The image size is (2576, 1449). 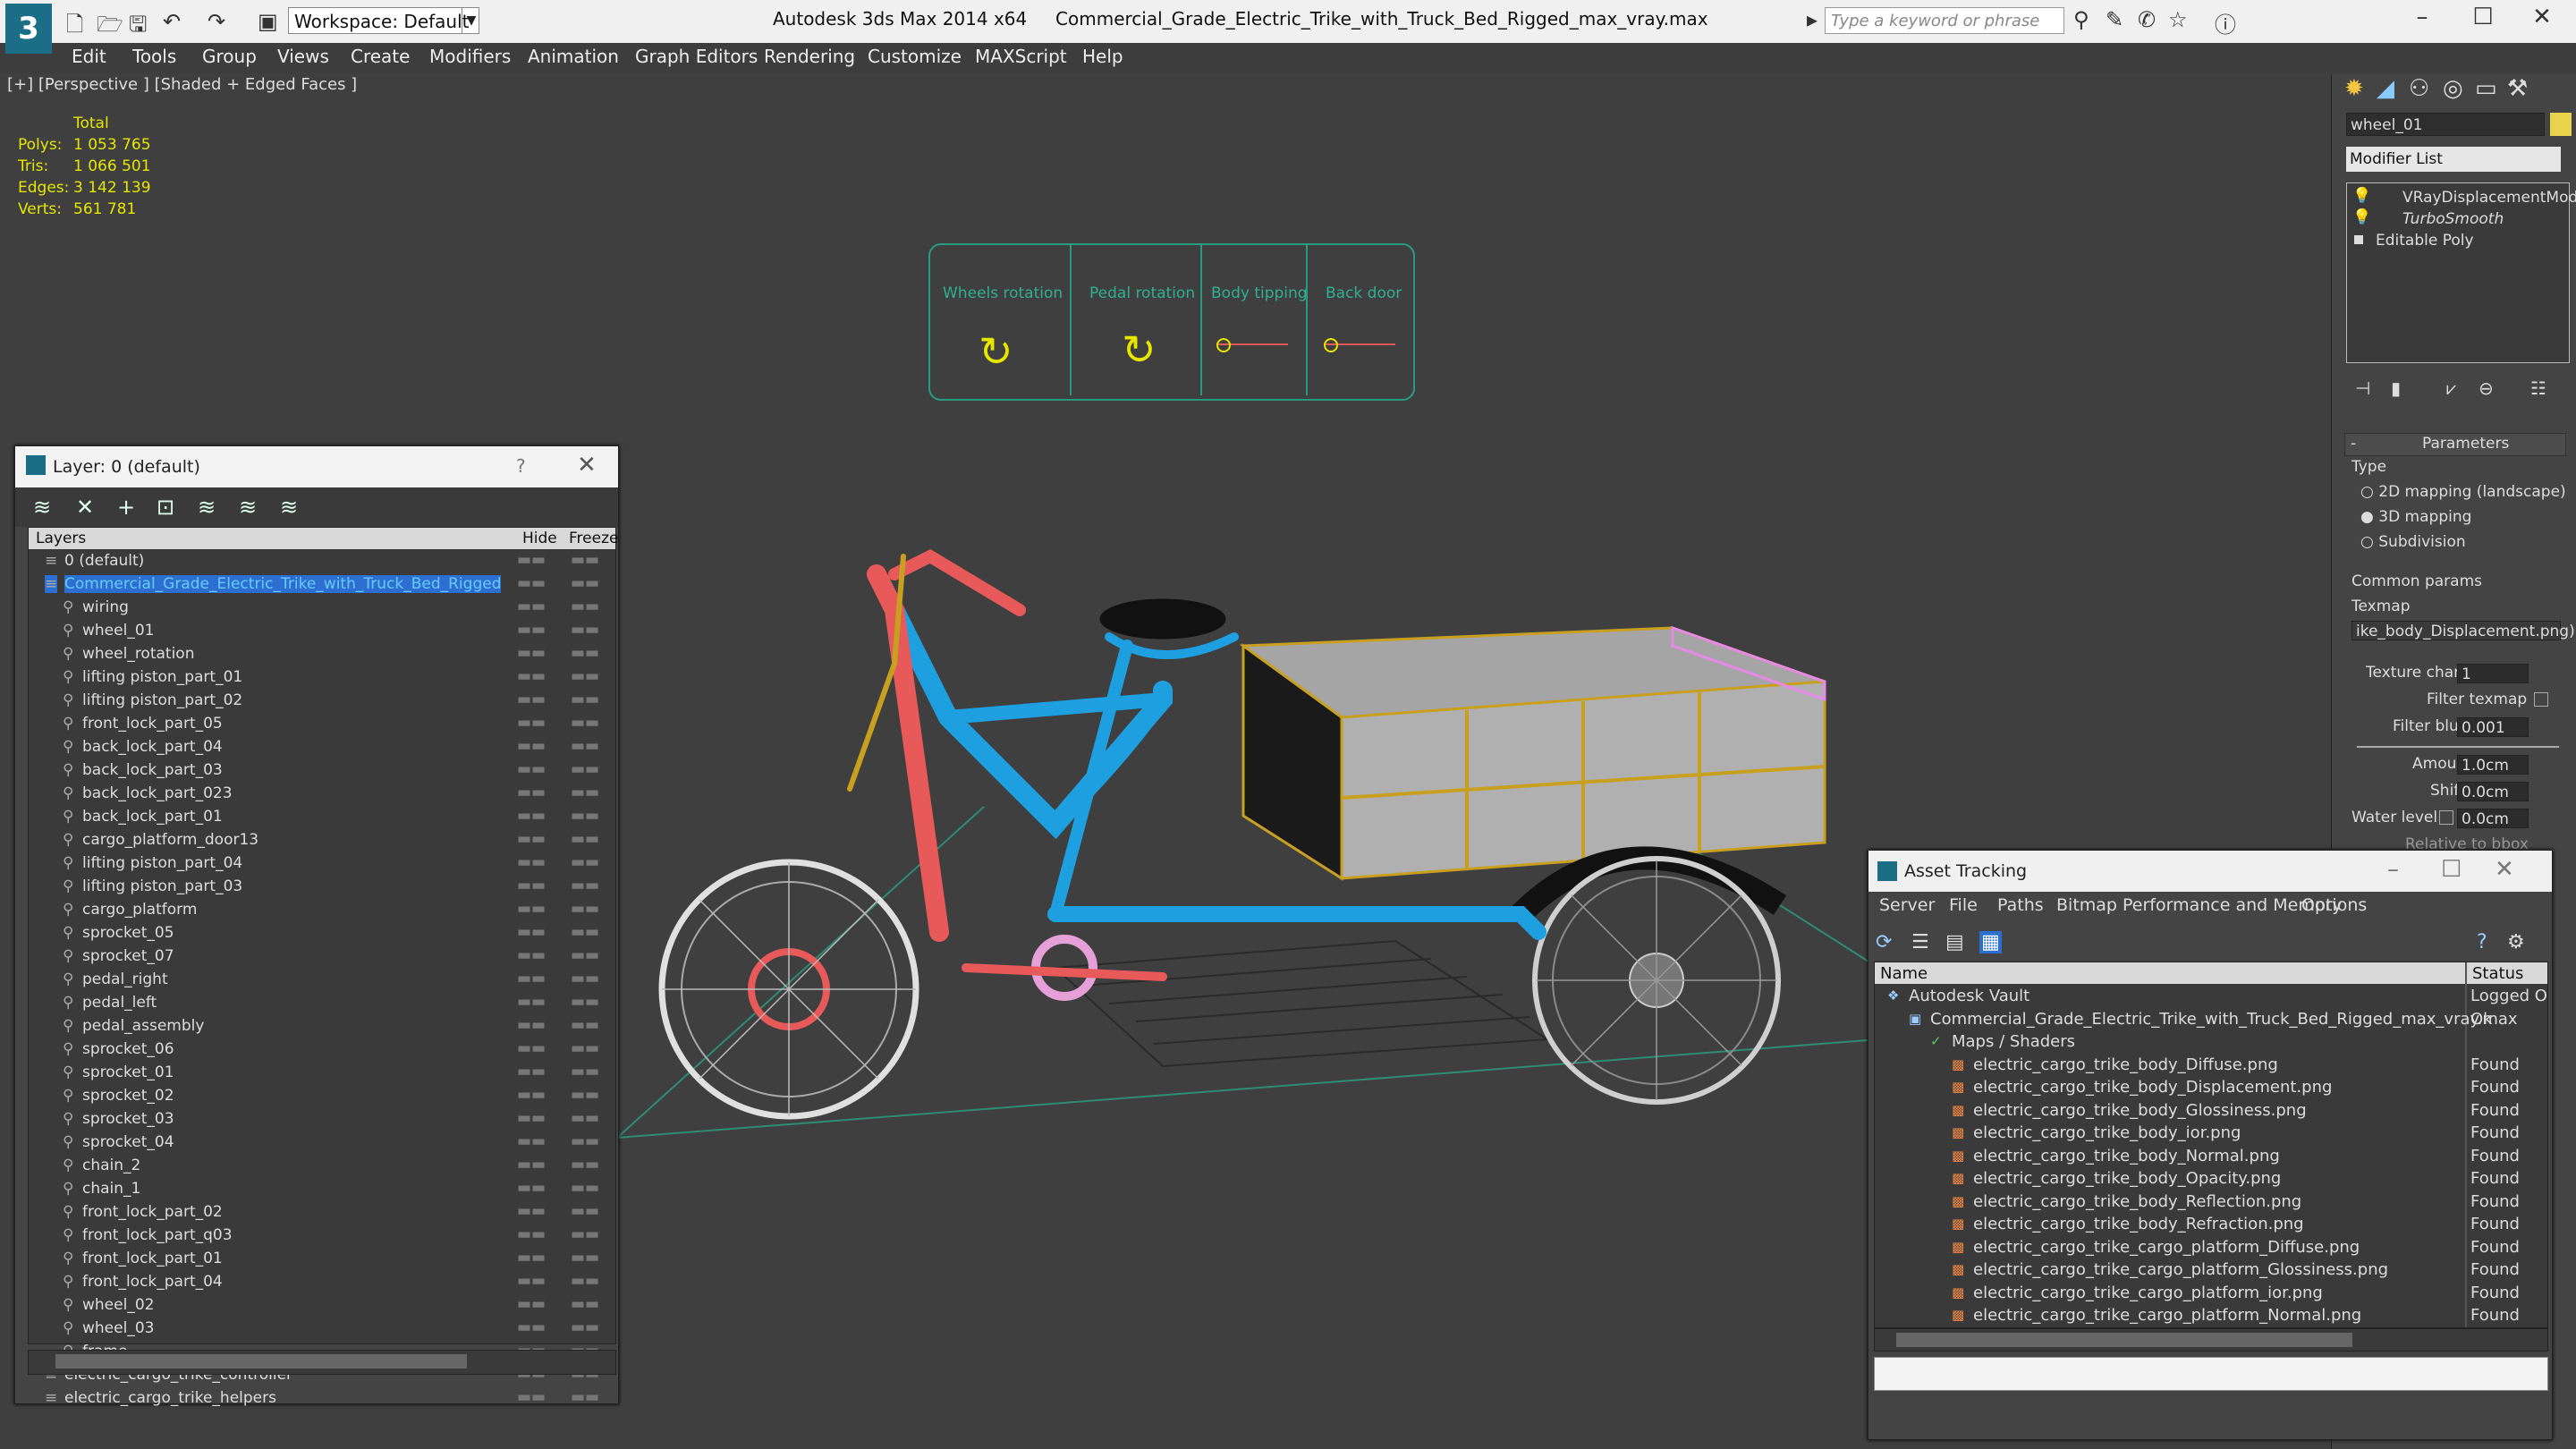 What do you see at coordinates (303, 56) in the screenshot?
I see `menu-views: Views` at bounding box center [303, 56].